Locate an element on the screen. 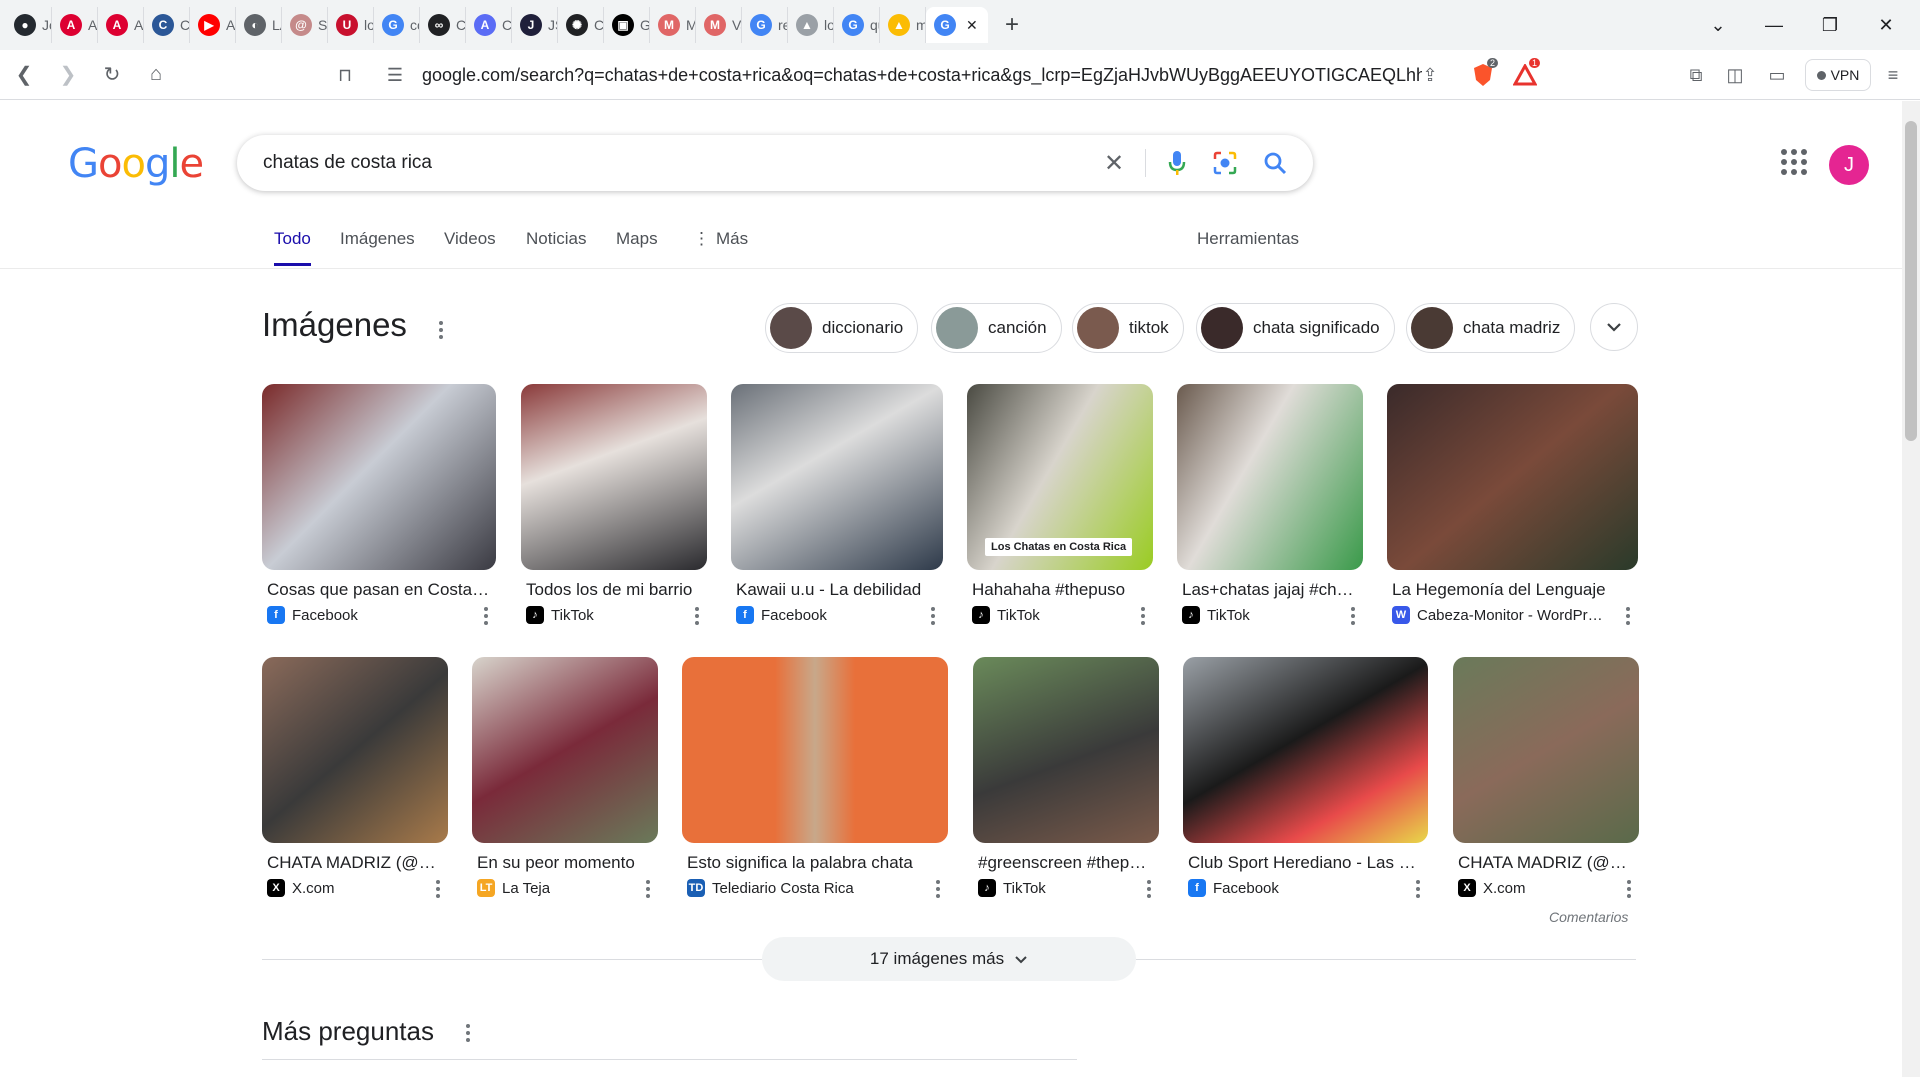 The image size is (1920, 1080). browser-tab-active: G ✕ is located at coordinates (957, 25).